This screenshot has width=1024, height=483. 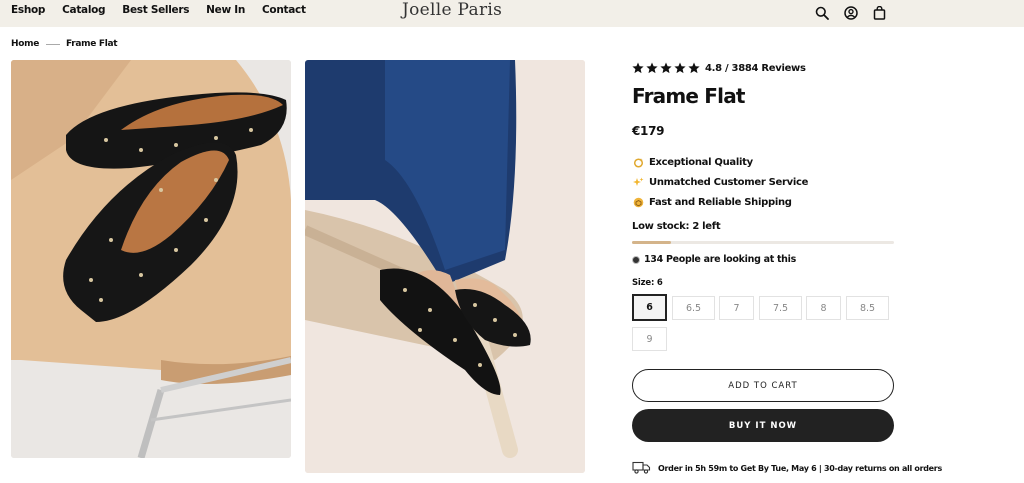 What do you see at coordinates (867, 308) in the screenshot?
I see `size-option-8-5: 8.5` at bounding box center [867, 308].